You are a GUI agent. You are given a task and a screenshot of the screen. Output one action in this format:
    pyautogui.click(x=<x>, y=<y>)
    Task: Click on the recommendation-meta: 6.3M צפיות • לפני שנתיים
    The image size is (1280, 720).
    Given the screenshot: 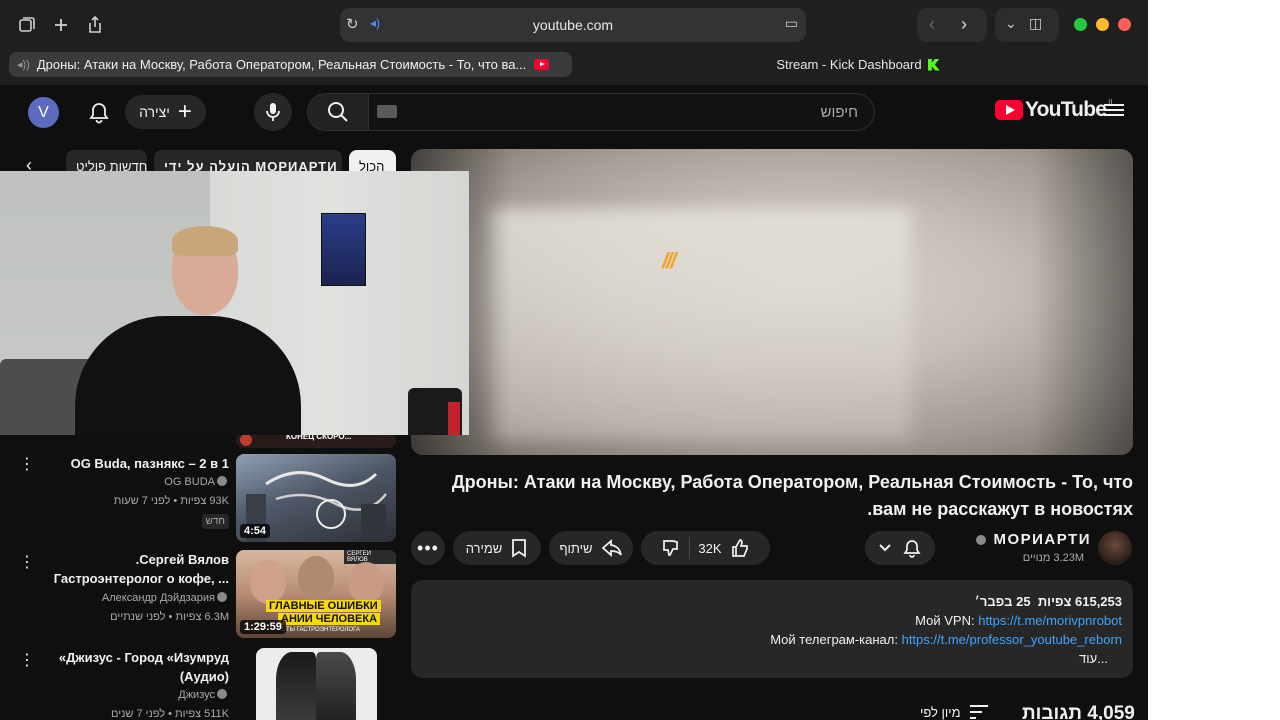 What is the action you would take?
    pyautogui.click(x=169, y=617)
    